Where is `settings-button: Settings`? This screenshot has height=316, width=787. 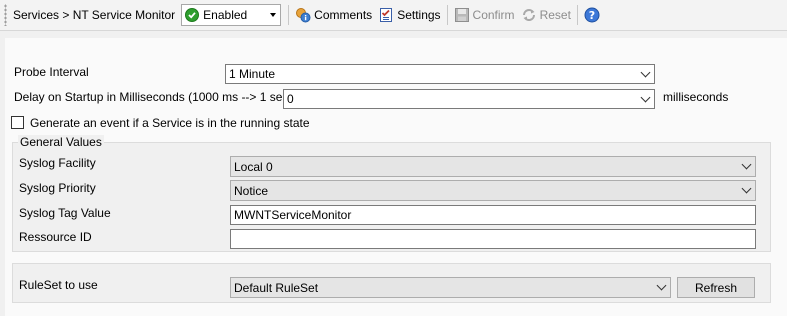
settings-button: Settings is located at coordinates (409, 15).